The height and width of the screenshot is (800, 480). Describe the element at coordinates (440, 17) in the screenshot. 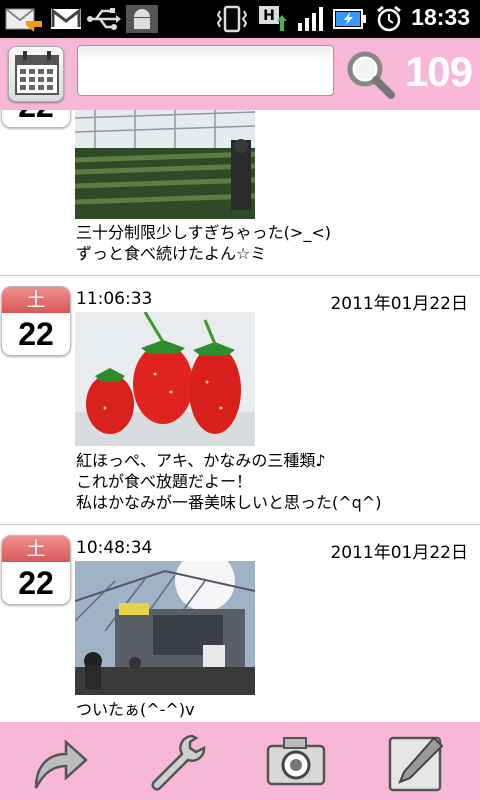

I see `clock: 18:33` at that location.